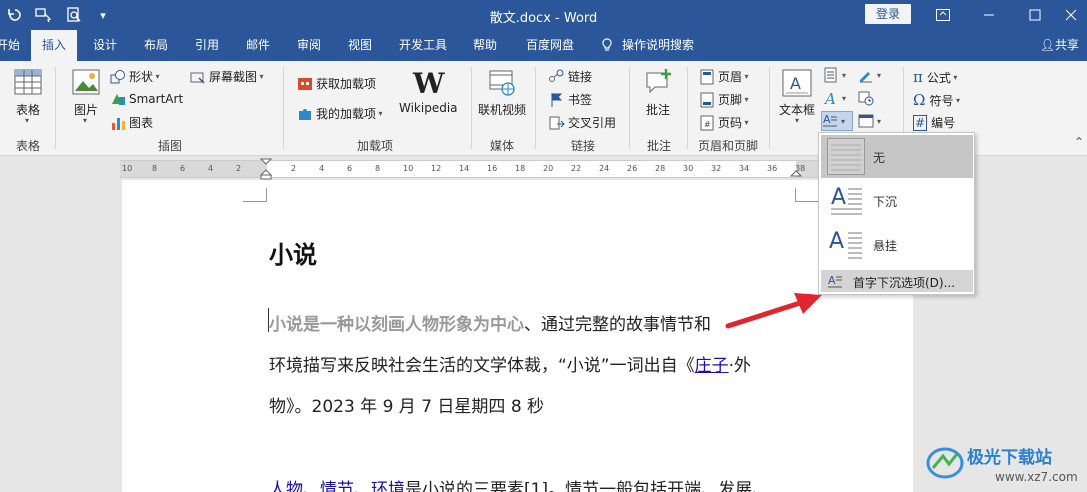  Describe the element at coordinates (1009, 457) in the screenshot. I see `svg-text: 极光下载站` at that location.